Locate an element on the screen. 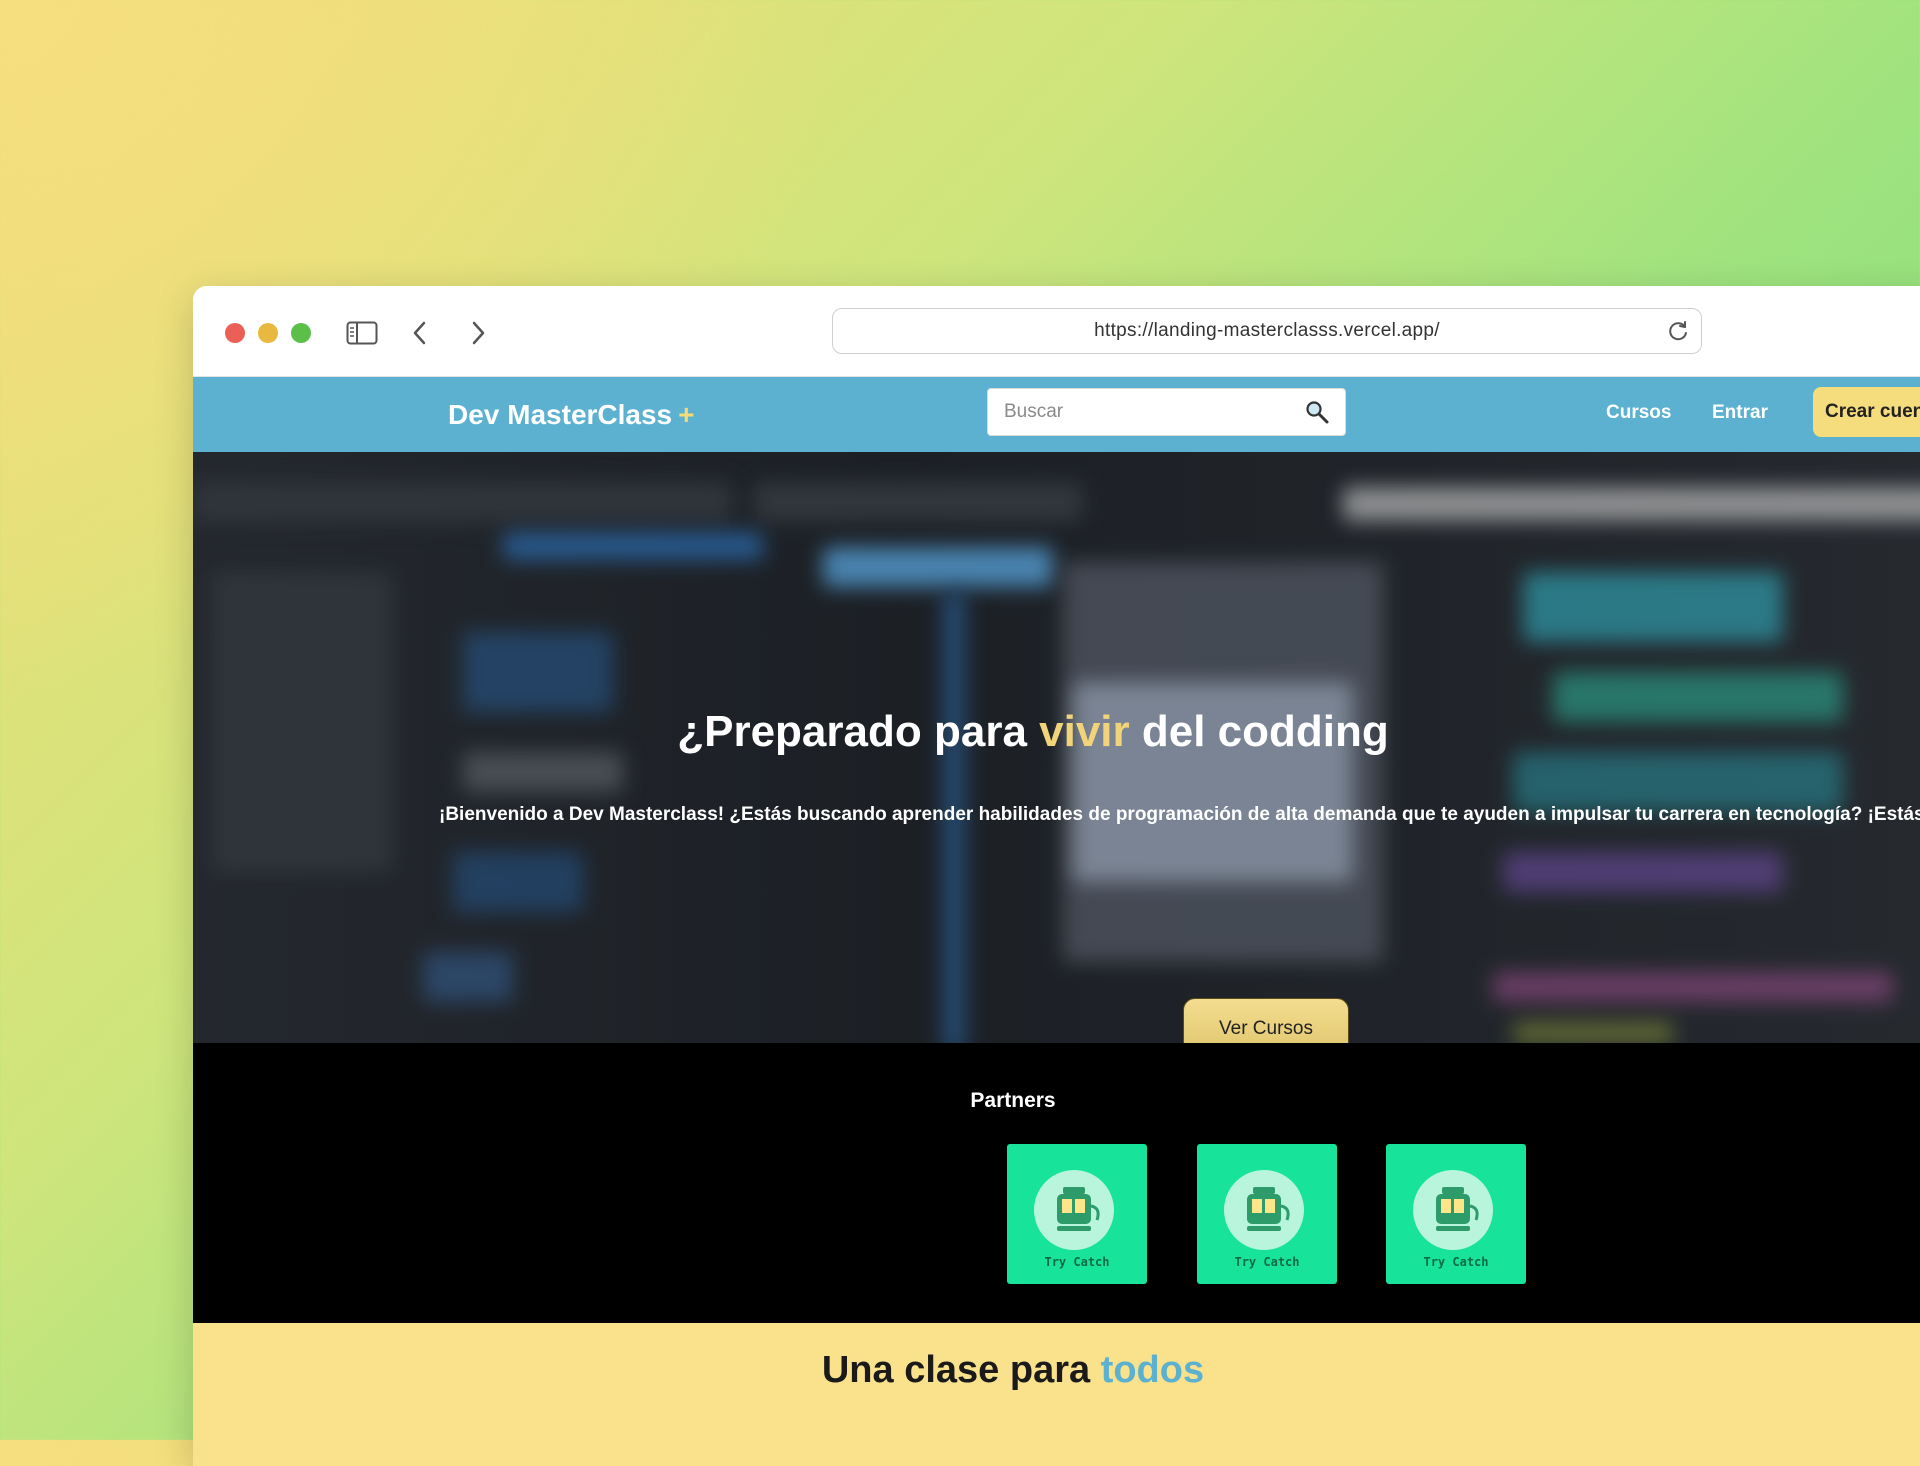 This screenshot has height=1466, width=1920. nav-link-entrar: Entrar is located at coordinates (1740, 413).